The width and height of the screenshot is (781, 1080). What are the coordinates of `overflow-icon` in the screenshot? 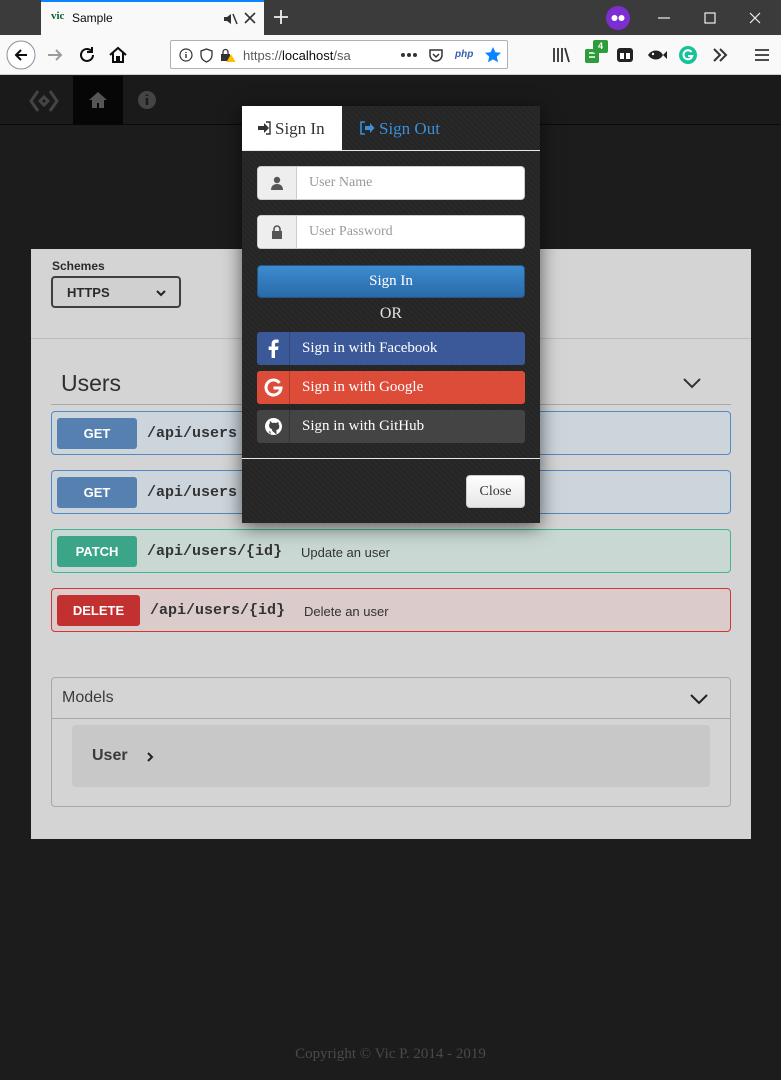 It's located at (720, 55).